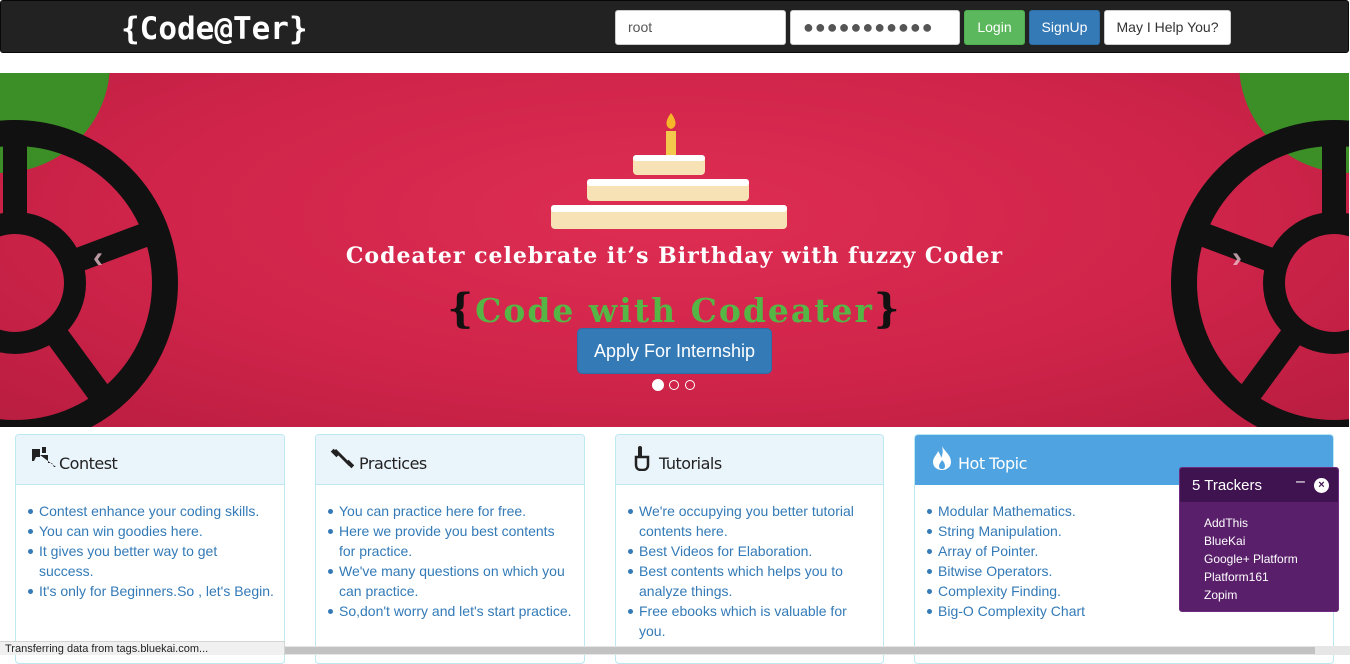  I want to click on carousel-tagline: {Code with Codeater}, so click(674, 308).